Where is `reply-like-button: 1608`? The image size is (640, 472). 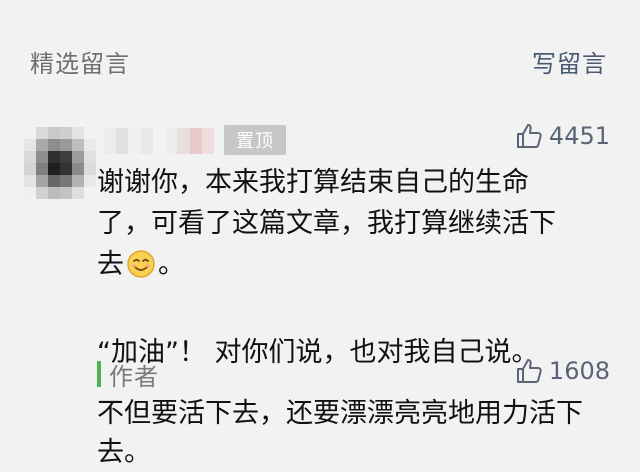 reply-like-button: 1608 is located at coordinates (562, 371).